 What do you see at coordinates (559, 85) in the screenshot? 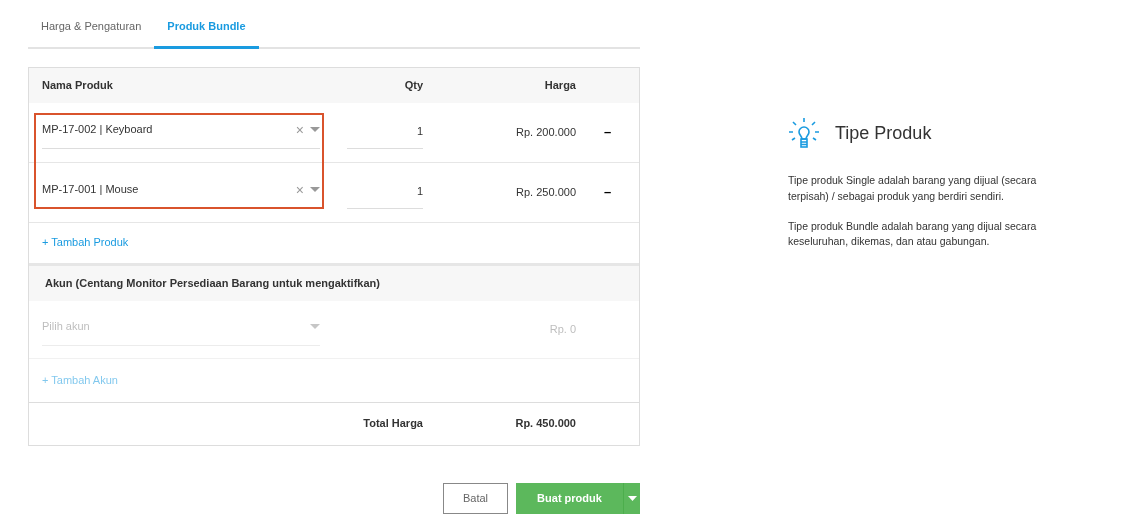
I see `column-header: Harga` at bounding box center [559, 85].